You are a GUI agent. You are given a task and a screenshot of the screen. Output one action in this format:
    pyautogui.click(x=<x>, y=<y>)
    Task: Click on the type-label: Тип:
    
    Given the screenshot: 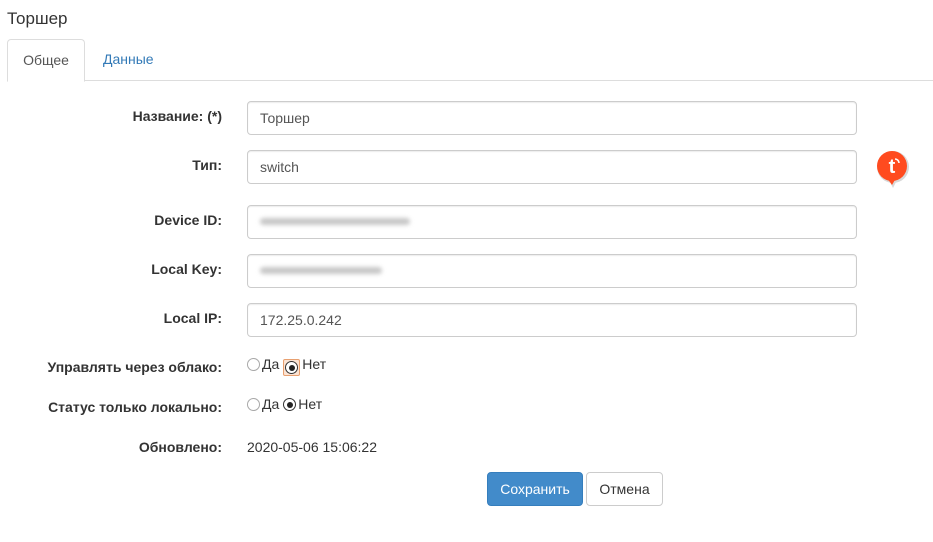 What is the action you would take?
    pyautogui.click(x=207, y=165)
    